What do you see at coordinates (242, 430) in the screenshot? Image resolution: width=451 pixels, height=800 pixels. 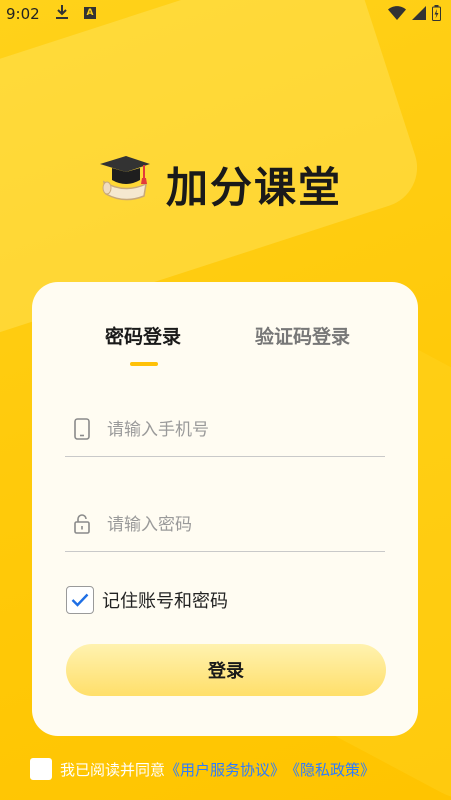 I see `phone-input` at bounding box center [242, 430].